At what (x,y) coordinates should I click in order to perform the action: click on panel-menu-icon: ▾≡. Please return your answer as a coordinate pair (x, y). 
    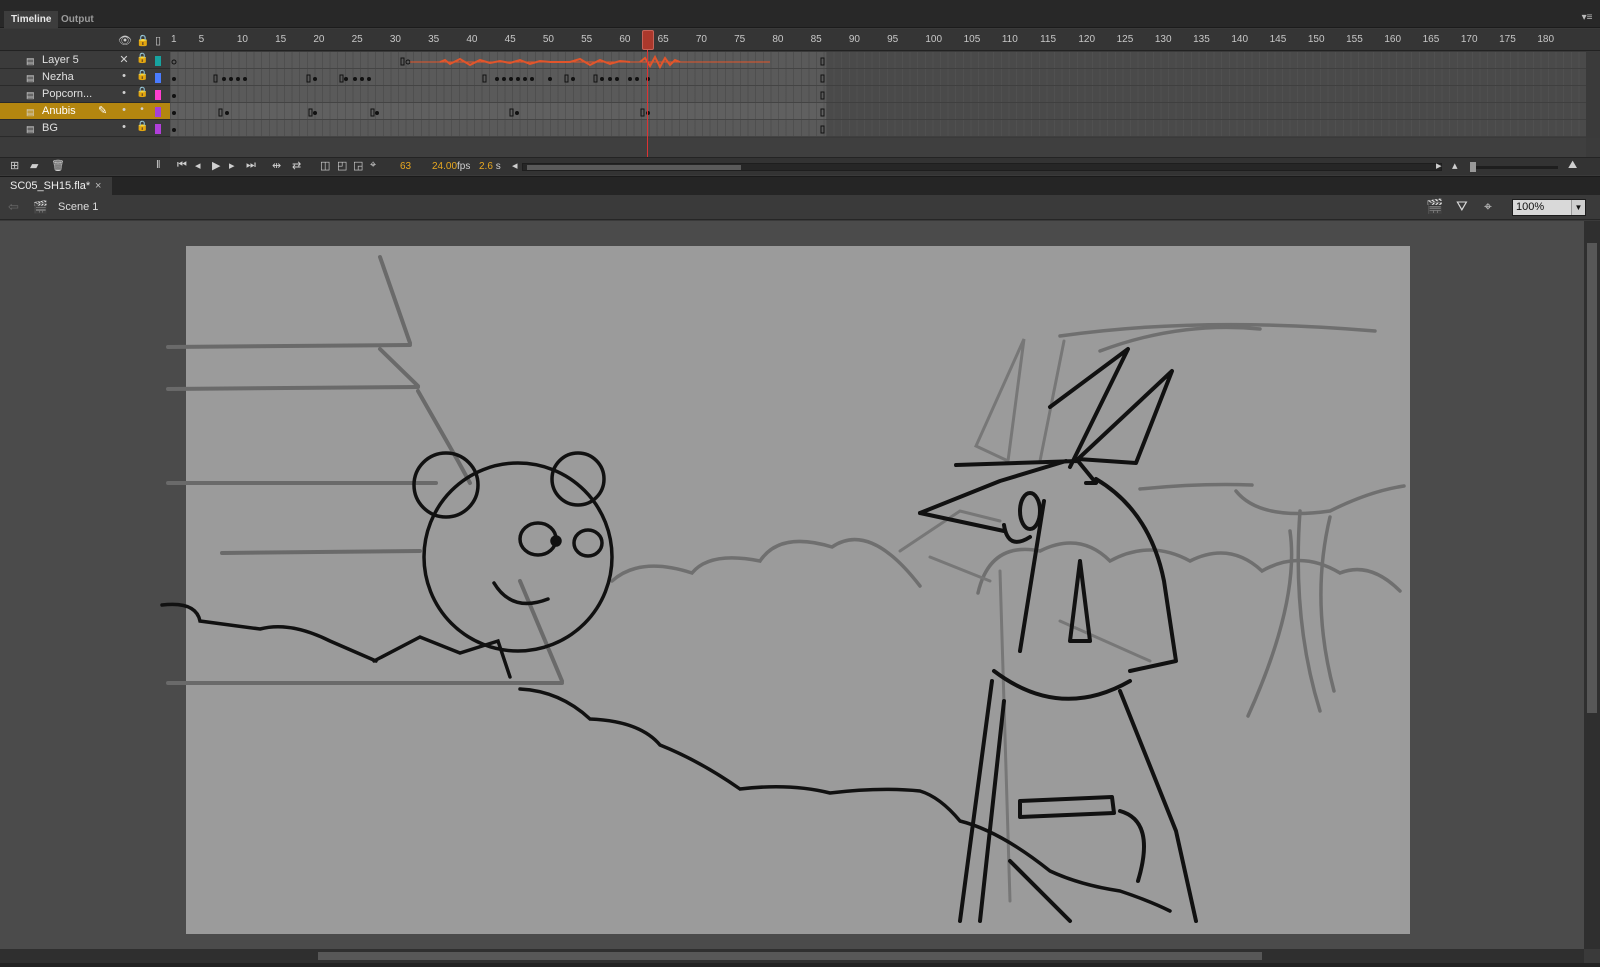
    Looking at the image, I should click on (1587, 18).